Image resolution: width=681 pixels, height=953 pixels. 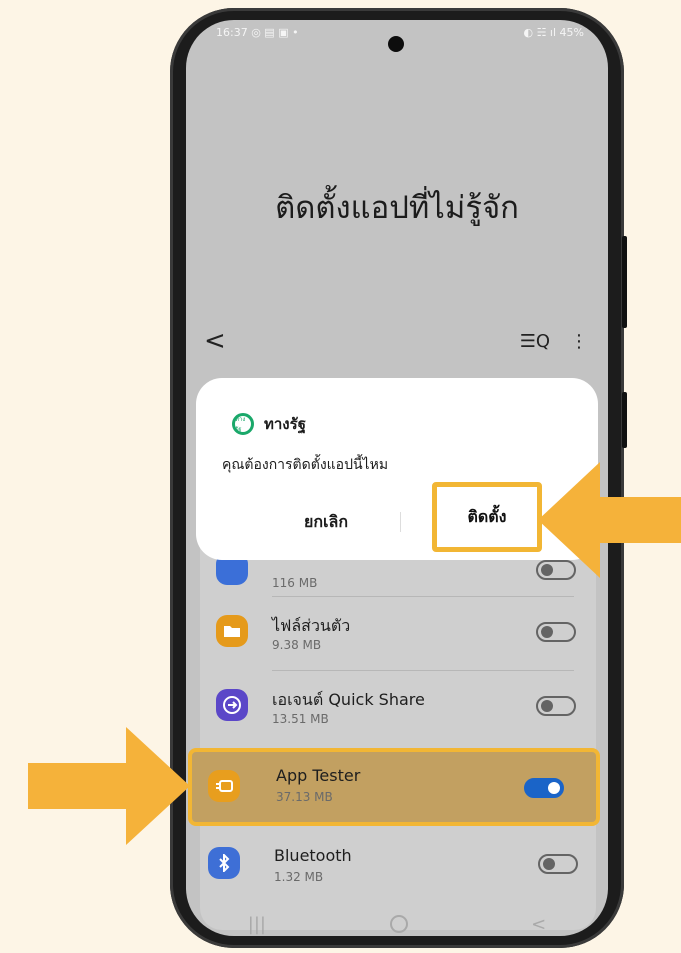 I want to click on recents-icon: |||, so click(x=257, y=924).